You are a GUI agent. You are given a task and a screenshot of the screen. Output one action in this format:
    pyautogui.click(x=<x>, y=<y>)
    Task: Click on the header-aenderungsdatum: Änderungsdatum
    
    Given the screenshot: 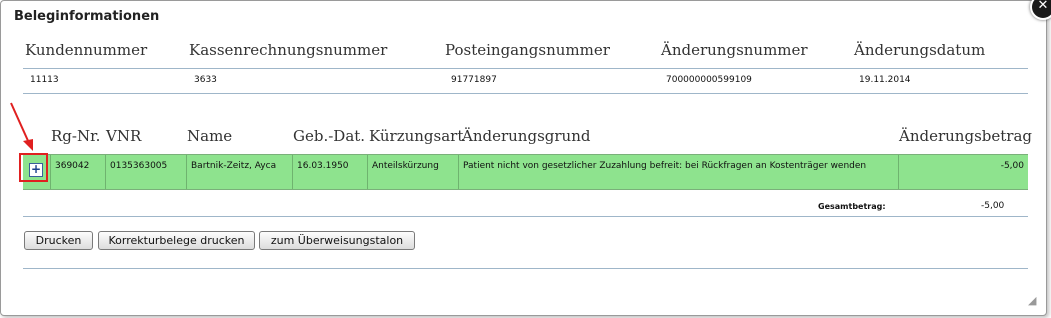 What is the action you would take?
    pyautogui.click(x=920, y=50)
    